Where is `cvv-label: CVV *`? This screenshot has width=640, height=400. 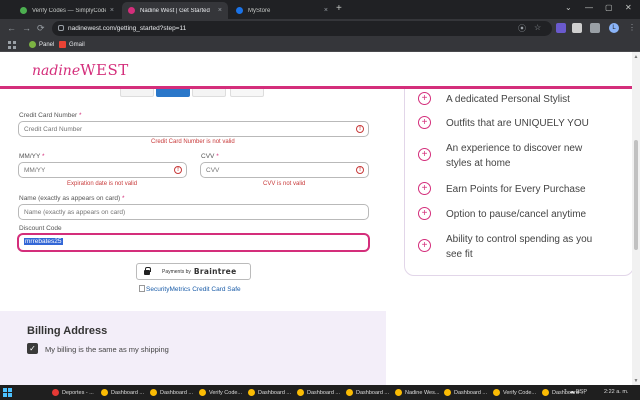
cvv-label: CVV * is located at coordinates (210, 156).